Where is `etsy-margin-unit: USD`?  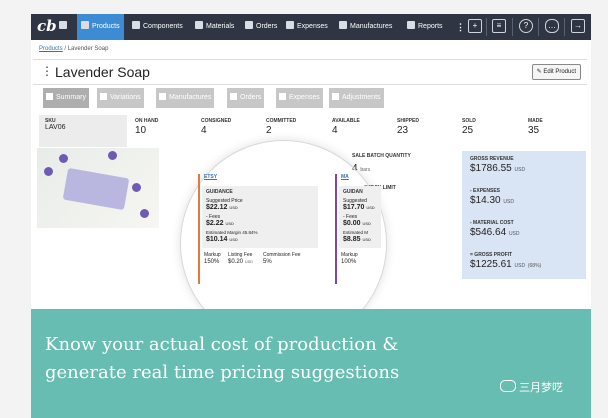
etsy-margin-unit: USD is located at coordinates (233, 239).